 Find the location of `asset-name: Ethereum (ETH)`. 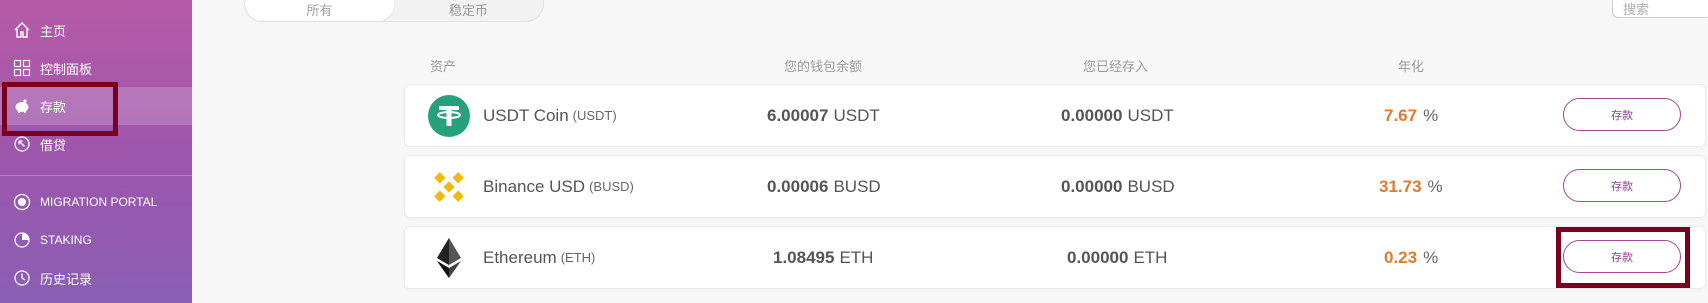

asset-name: Ethereum (ETH) is located at coordinates (539, 257).